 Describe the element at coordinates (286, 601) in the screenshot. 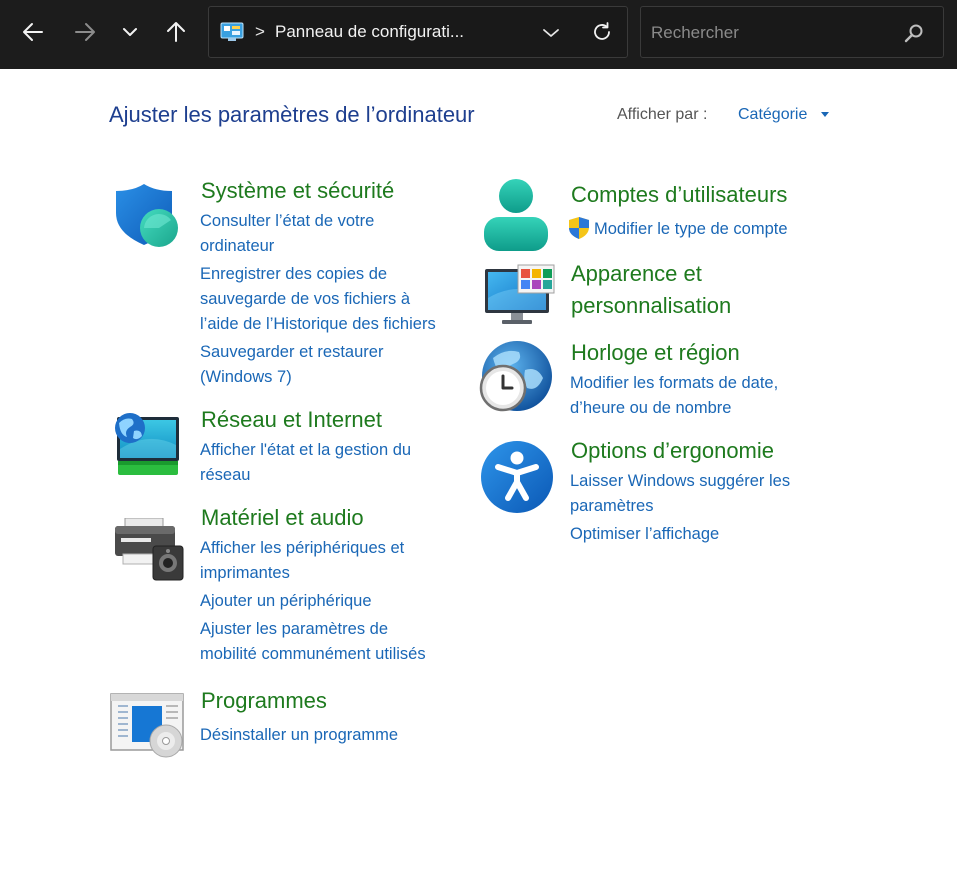

I see `link-add-device: Ajouter un périphérique` at that location.